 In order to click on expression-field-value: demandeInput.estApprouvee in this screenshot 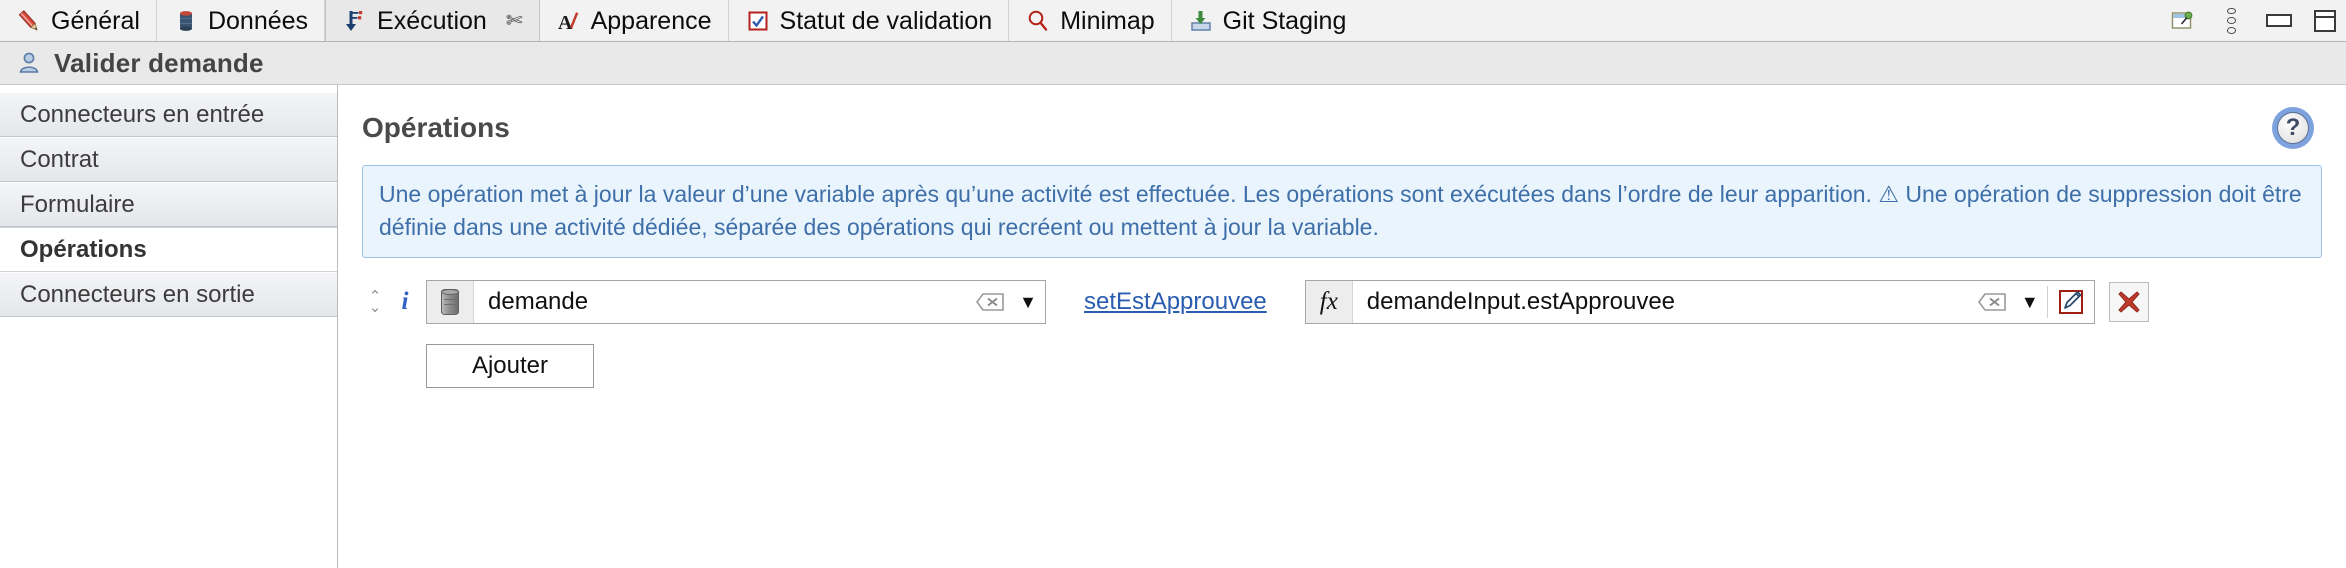, I will do `click(1521, 302)`.